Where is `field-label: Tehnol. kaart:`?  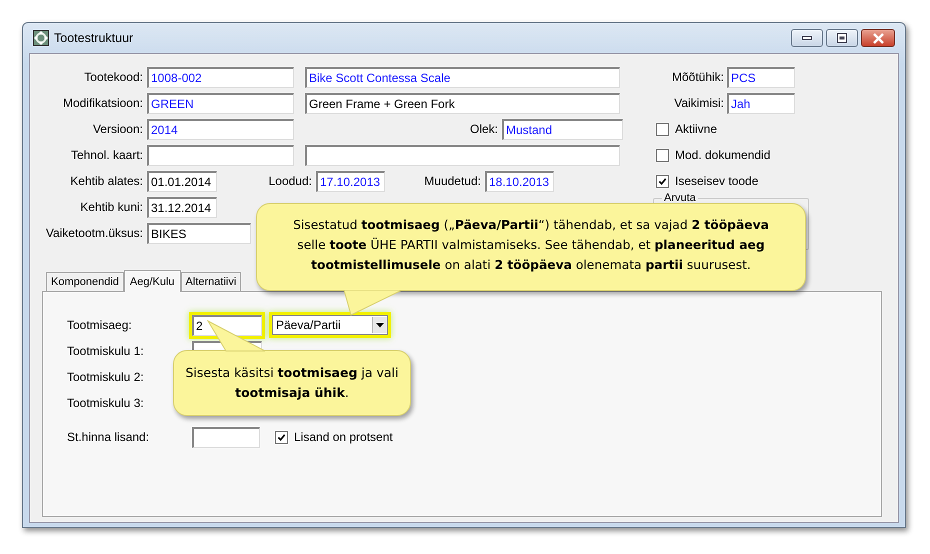
field-label: Tehnol. kaart: is located at coordinates (106, 155).